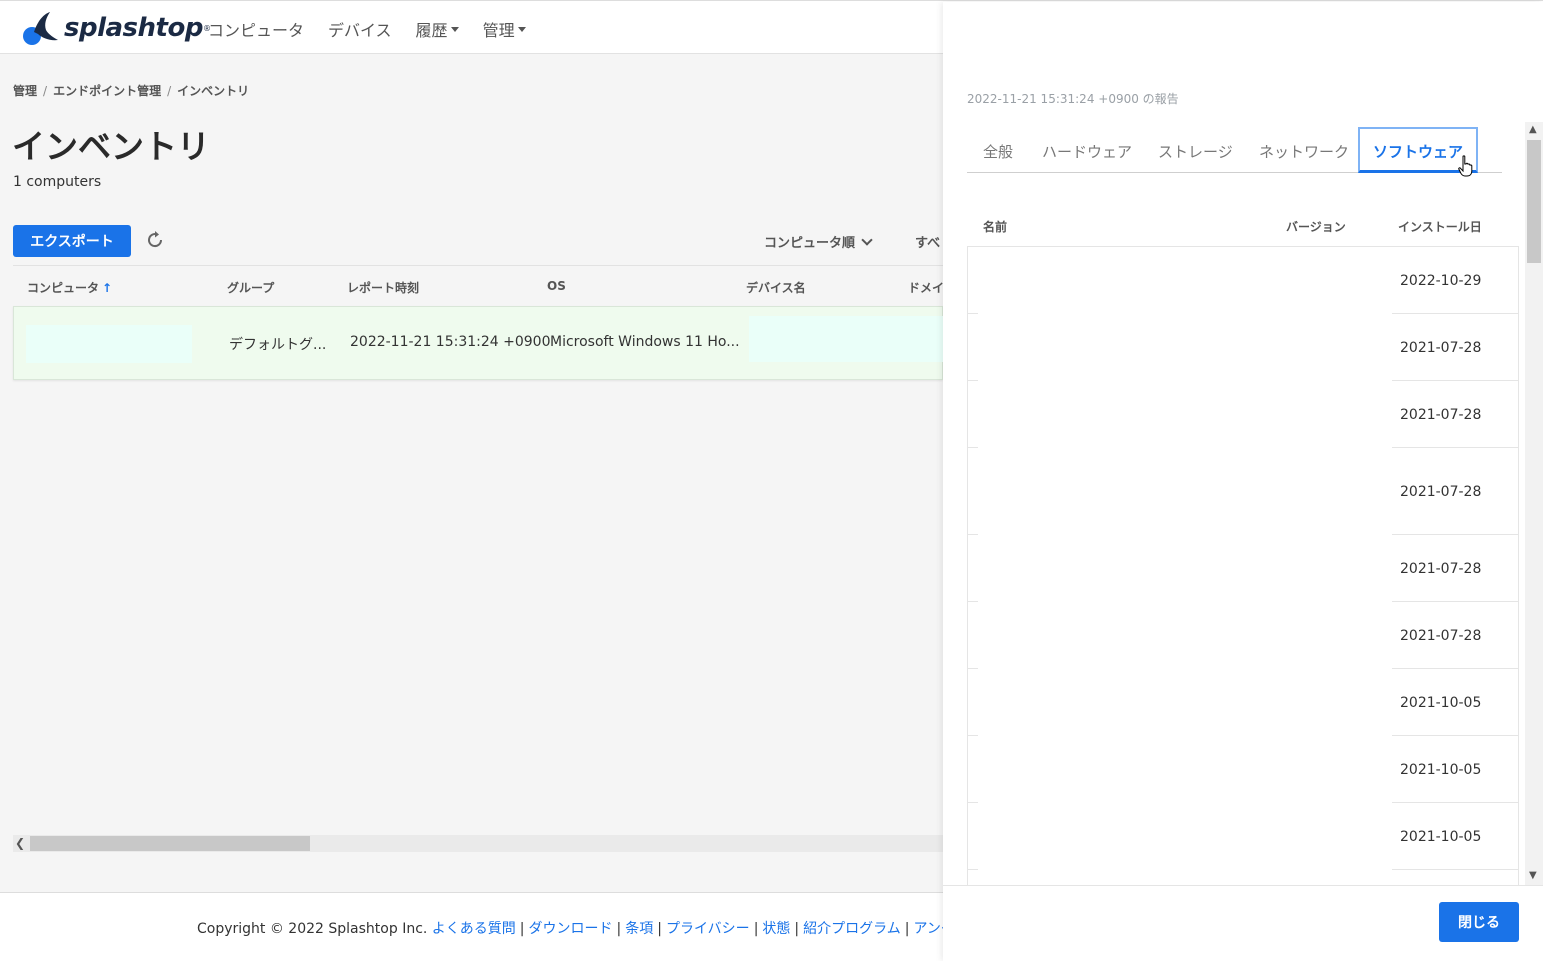  I want to click on close-button: 閉じる, so click(1479, 922).